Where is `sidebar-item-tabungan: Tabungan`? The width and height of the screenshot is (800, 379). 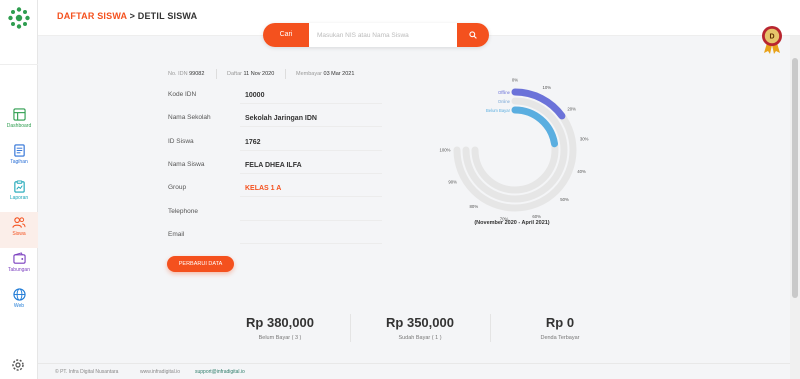 sidebar-item-tabungan: Tabungan is located at coordinates (19, 266).